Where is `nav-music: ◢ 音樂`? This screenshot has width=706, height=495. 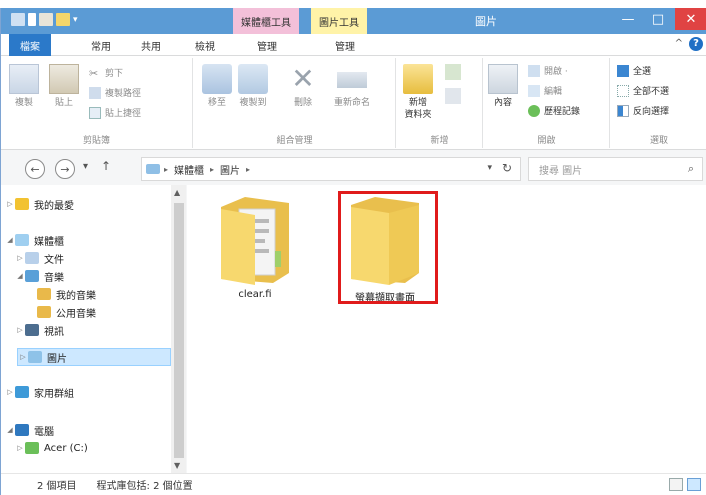
nav-music: ◢ 音樂 is located at coordinates (39, 276).